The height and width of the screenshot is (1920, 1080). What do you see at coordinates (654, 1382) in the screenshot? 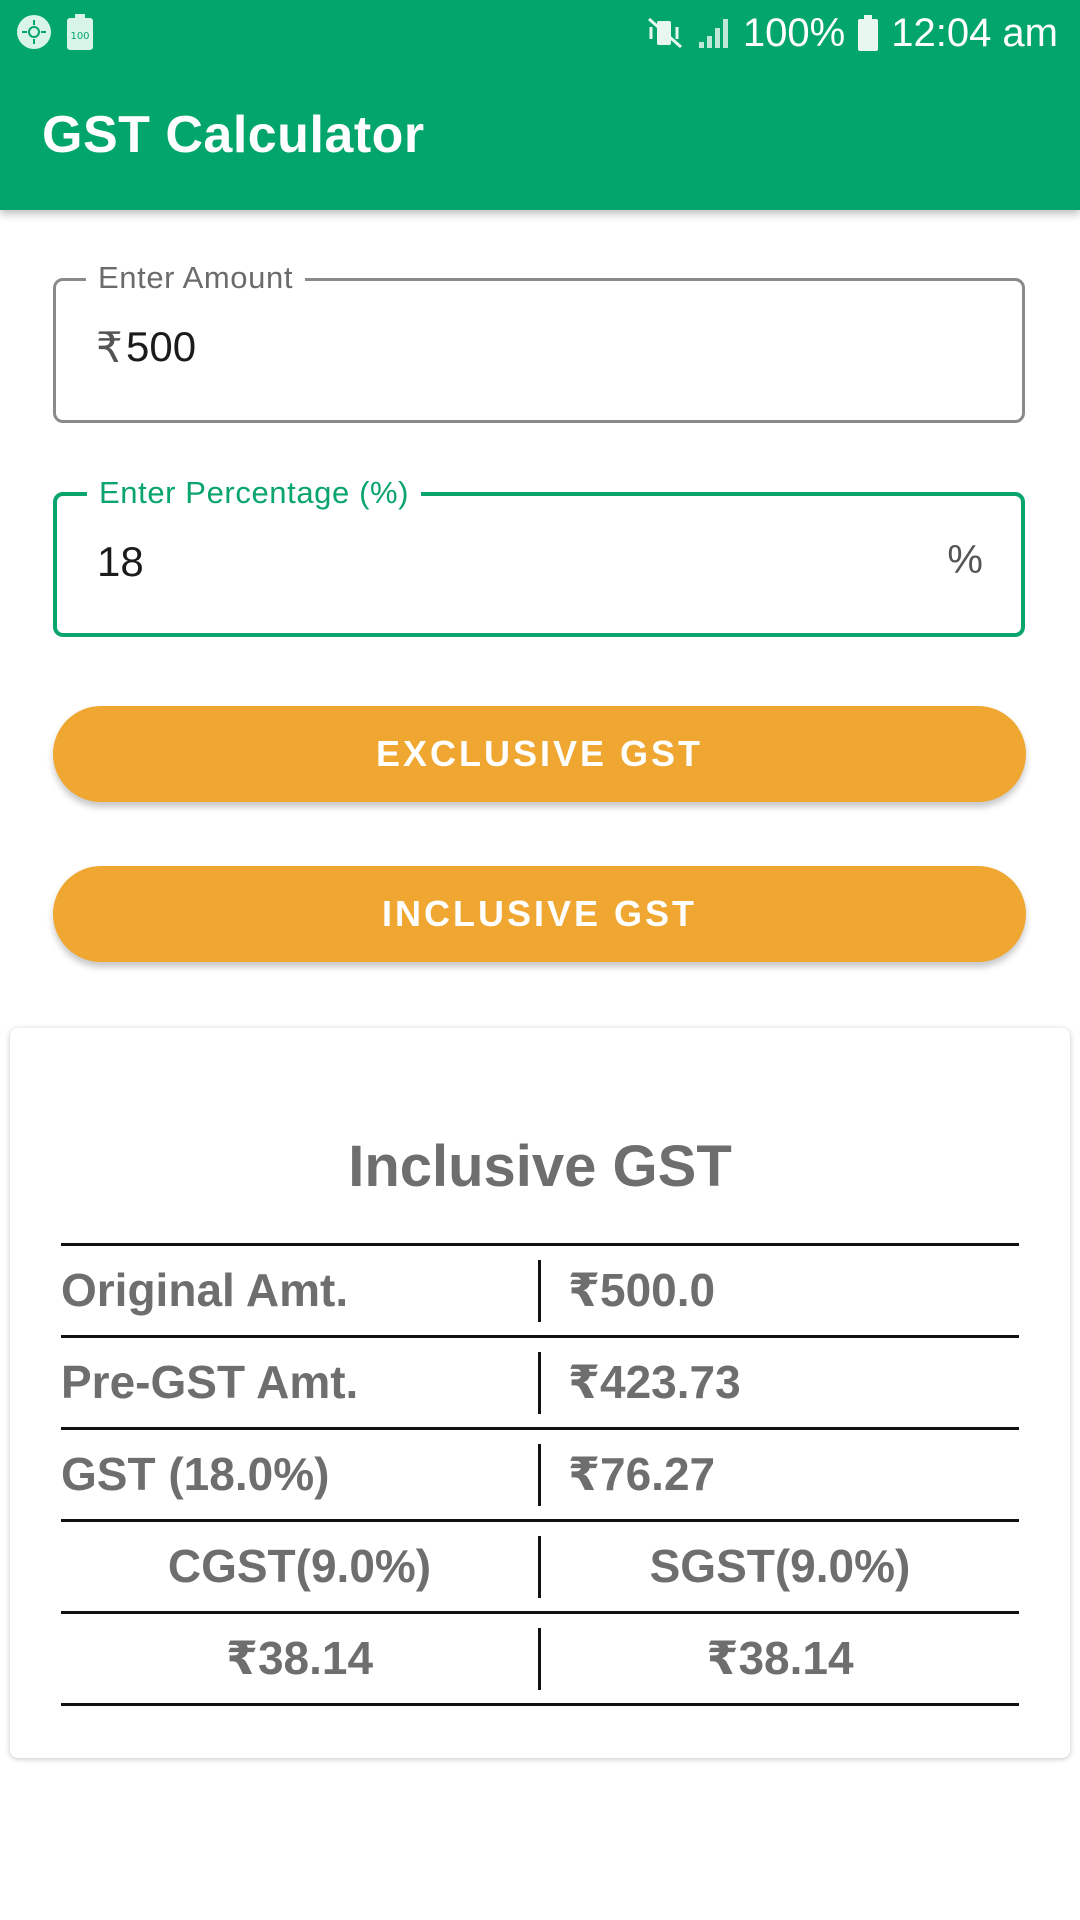
I see `row-value: ₹423.73` at bounding box center [654, 1382].